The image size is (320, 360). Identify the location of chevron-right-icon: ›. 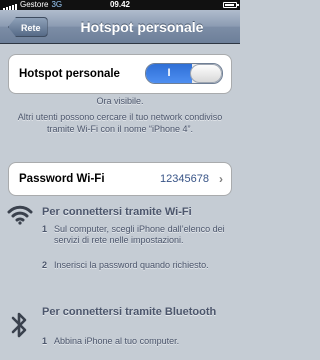
(221, 179).